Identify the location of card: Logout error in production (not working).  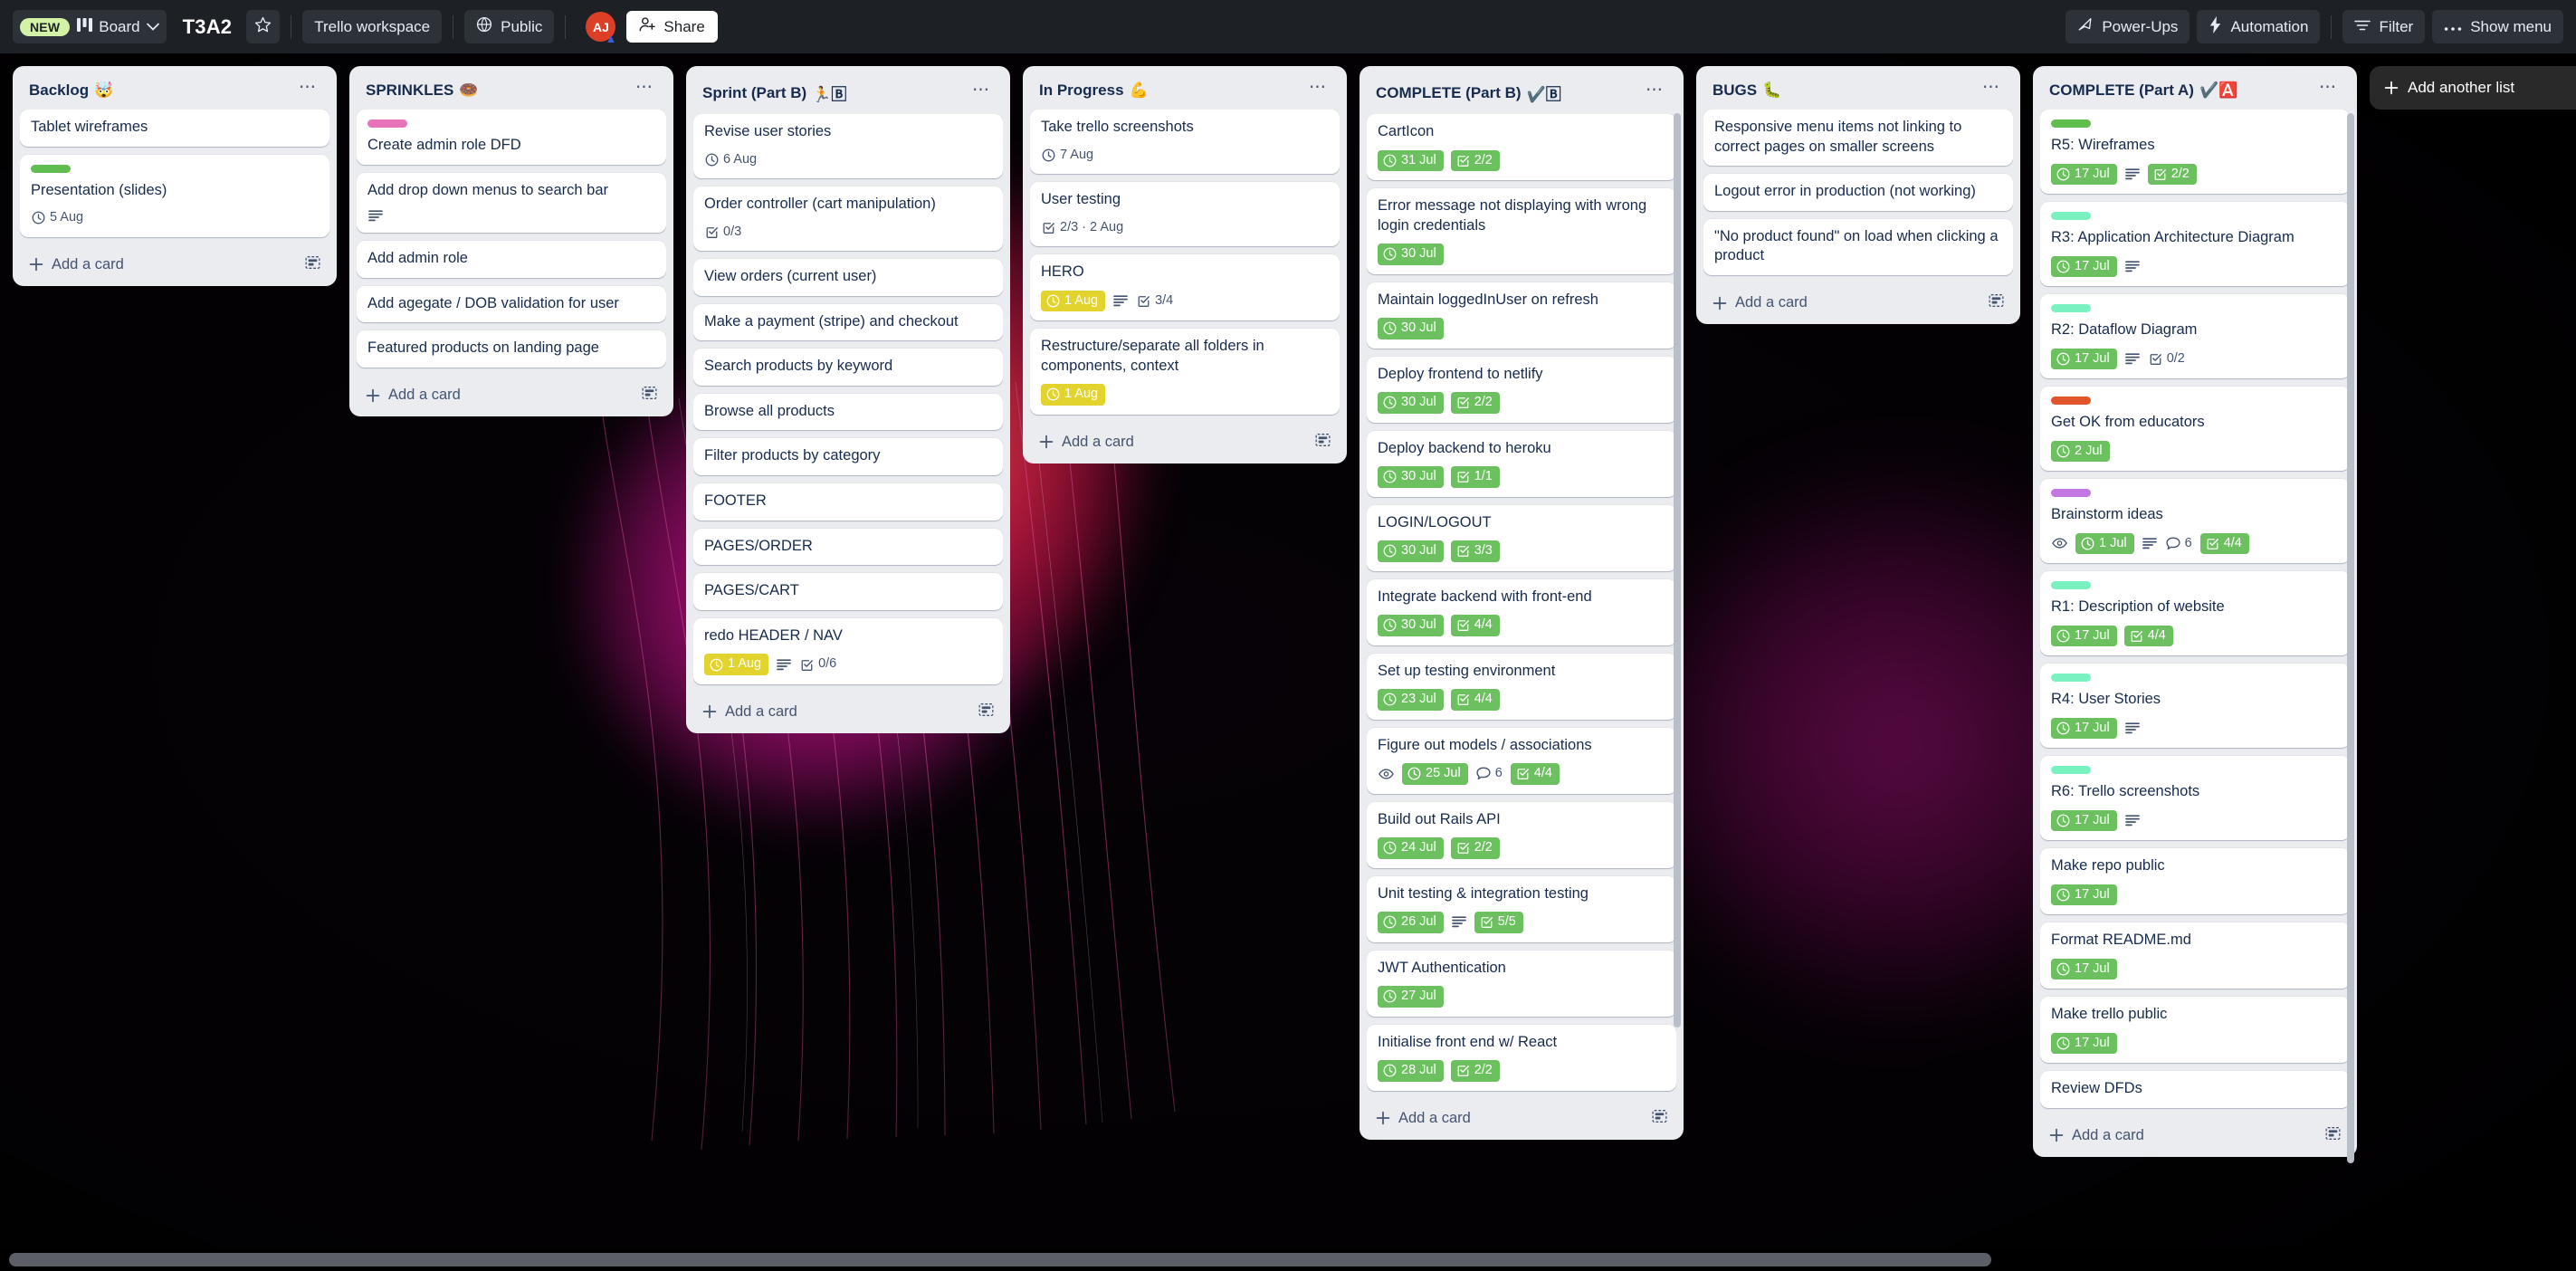
(1858, 193).